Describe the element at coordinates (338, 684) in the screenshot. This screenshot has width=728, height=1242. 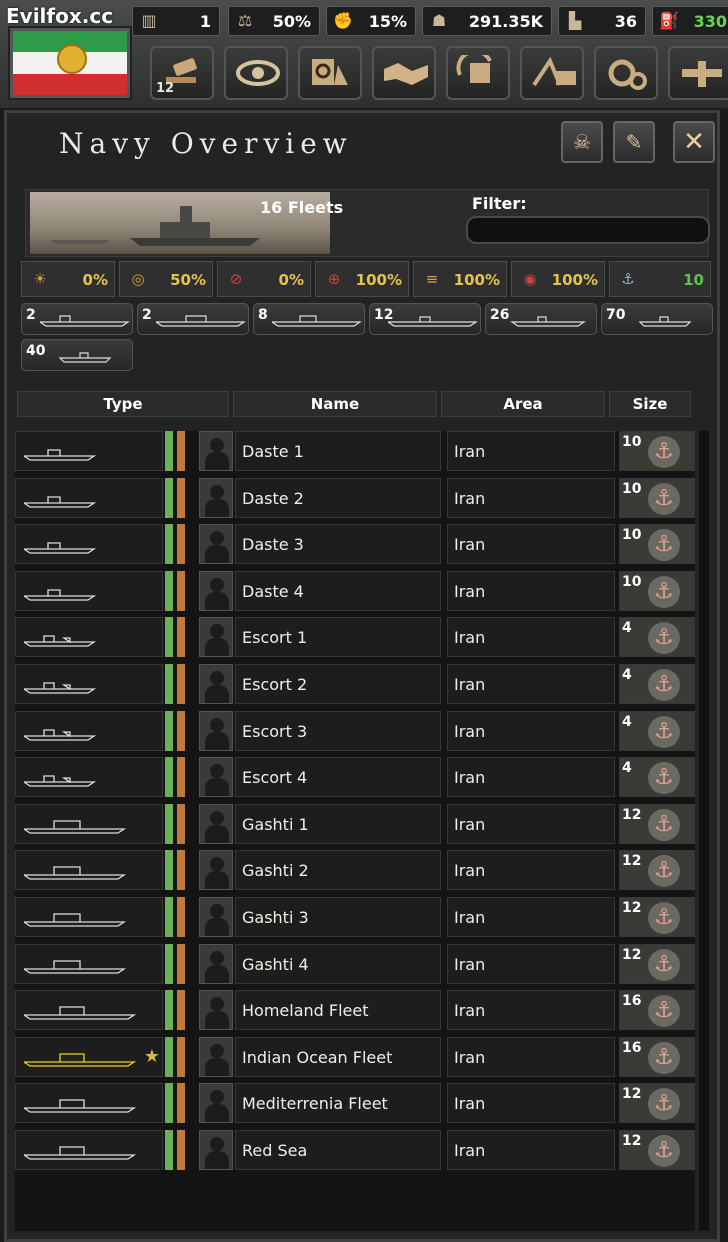
I see `fleet-name: Escort 2` at that location.